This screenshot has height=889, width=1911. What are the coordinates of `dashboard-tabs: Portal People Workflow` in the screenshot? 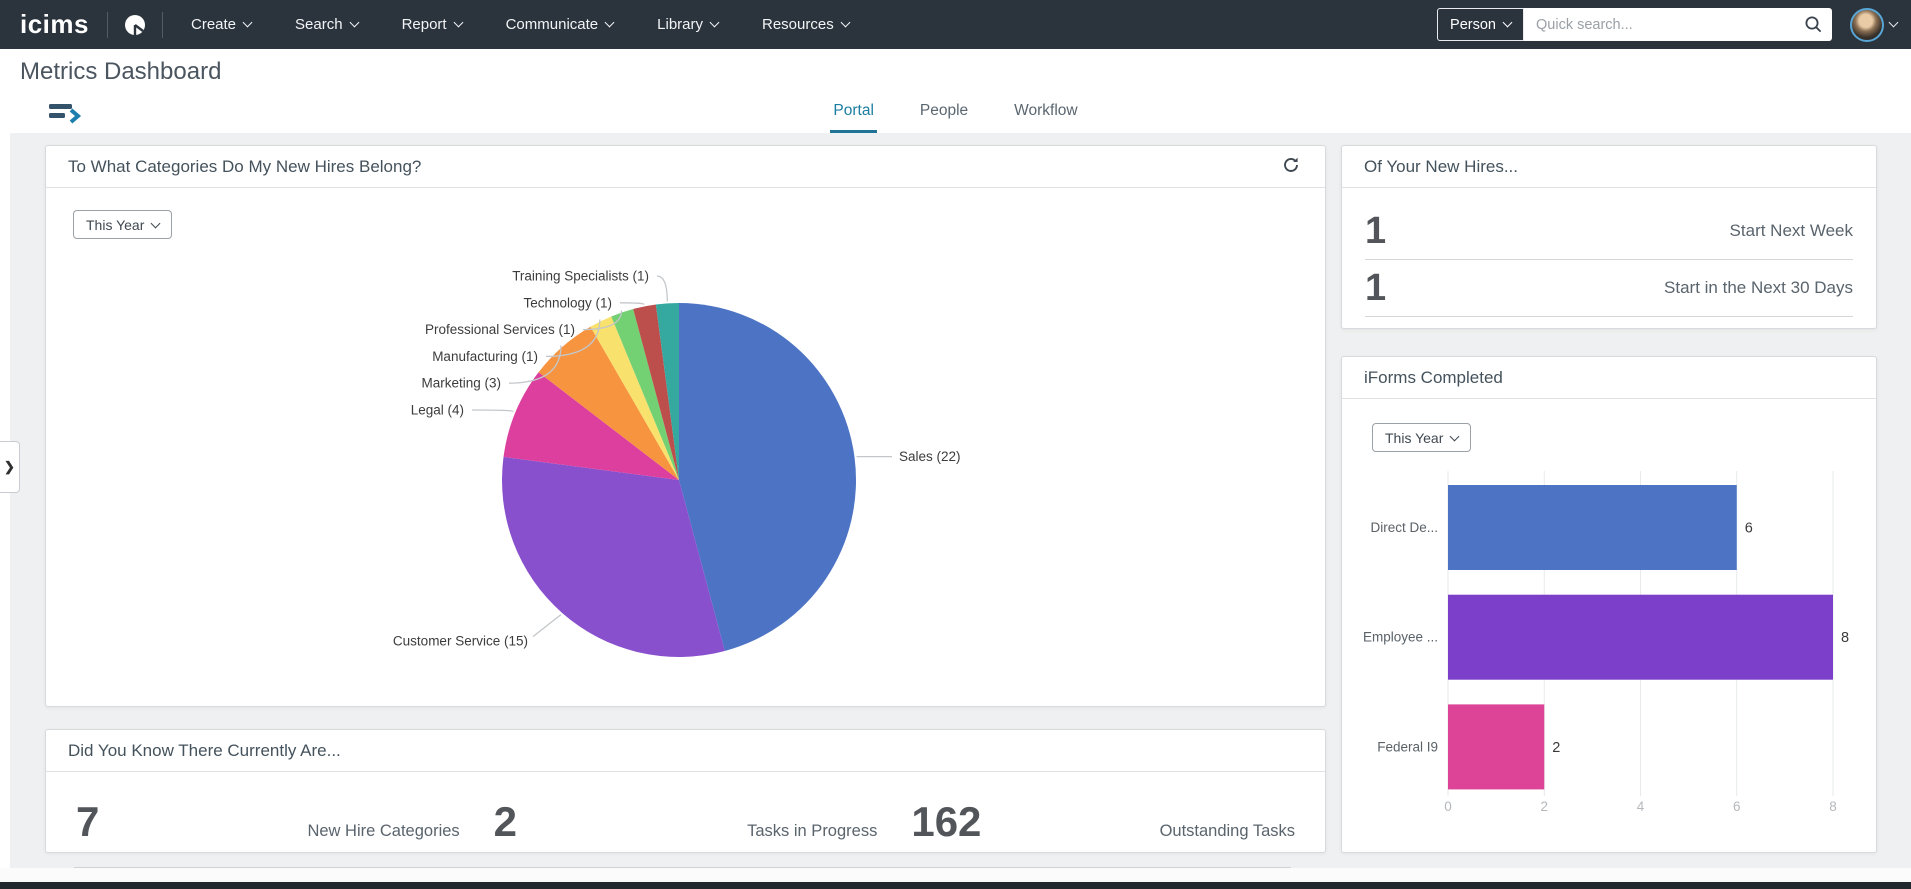 It's located at (955, 117).